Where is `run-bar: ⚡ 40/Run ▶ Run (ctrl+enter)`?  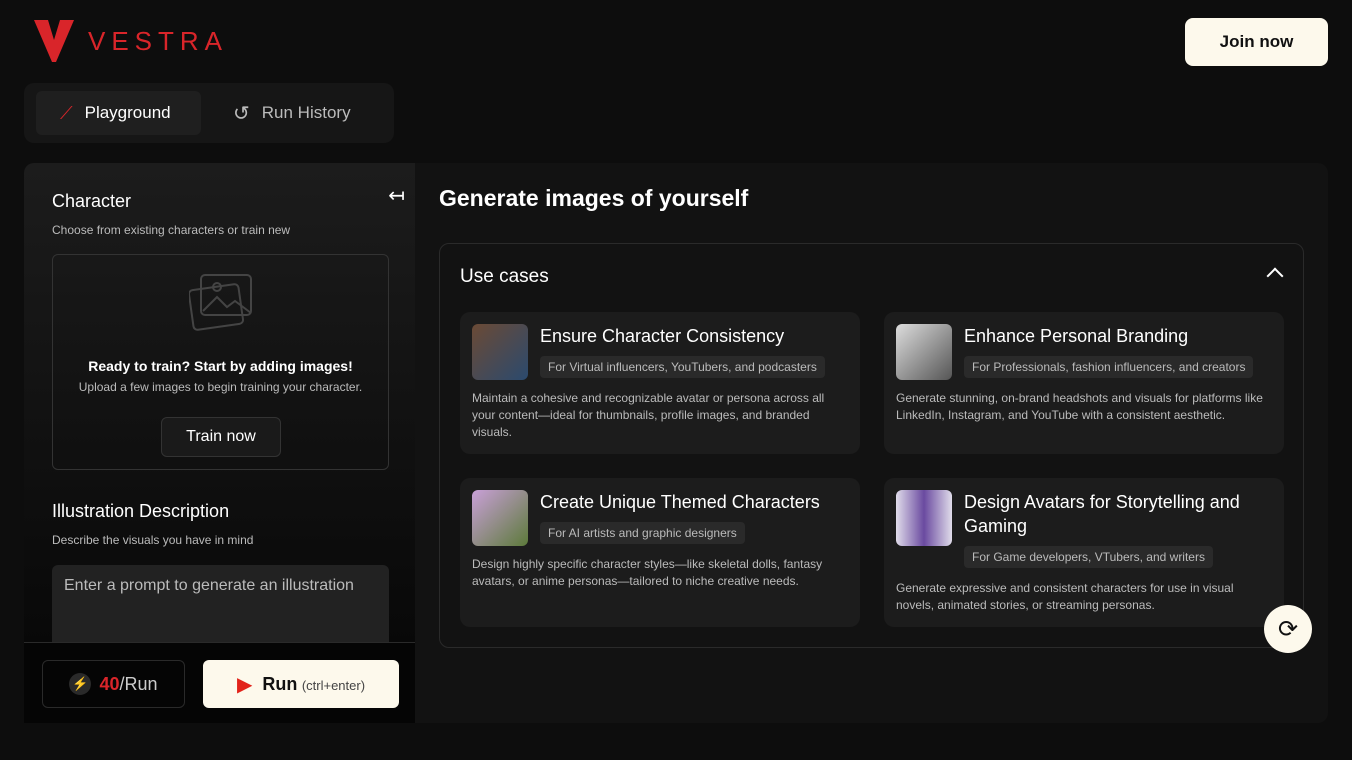 run-bar: ⚡ 40/Run ▶ Run (ctrl+enter) is located at coordinates (219, 682).